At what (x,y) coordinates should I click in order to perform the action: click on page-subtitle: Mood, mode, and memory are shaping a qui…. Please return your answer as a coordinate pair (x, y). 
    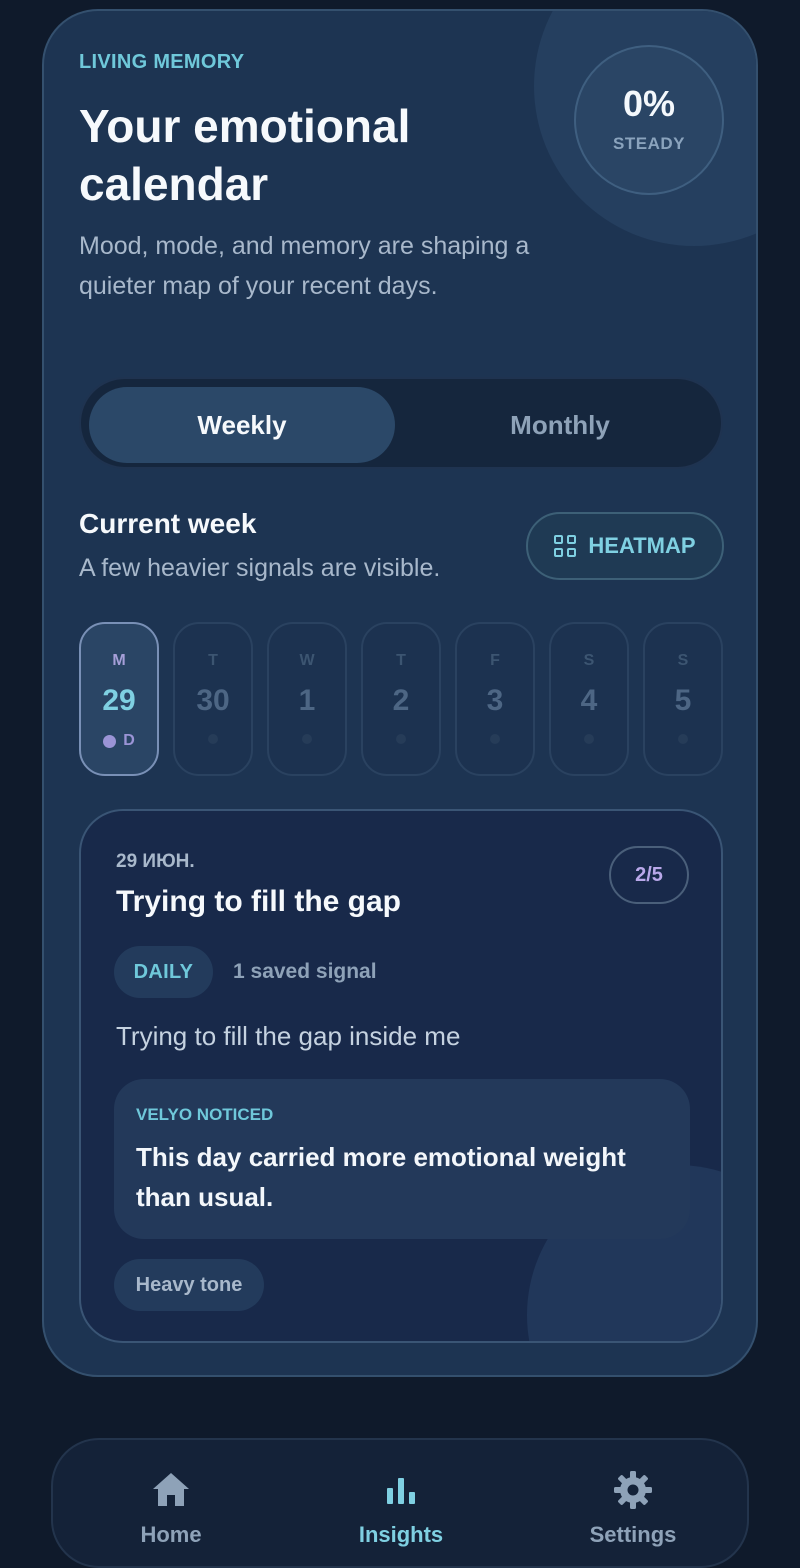
    Looking at the image, I should click on (304, 266).